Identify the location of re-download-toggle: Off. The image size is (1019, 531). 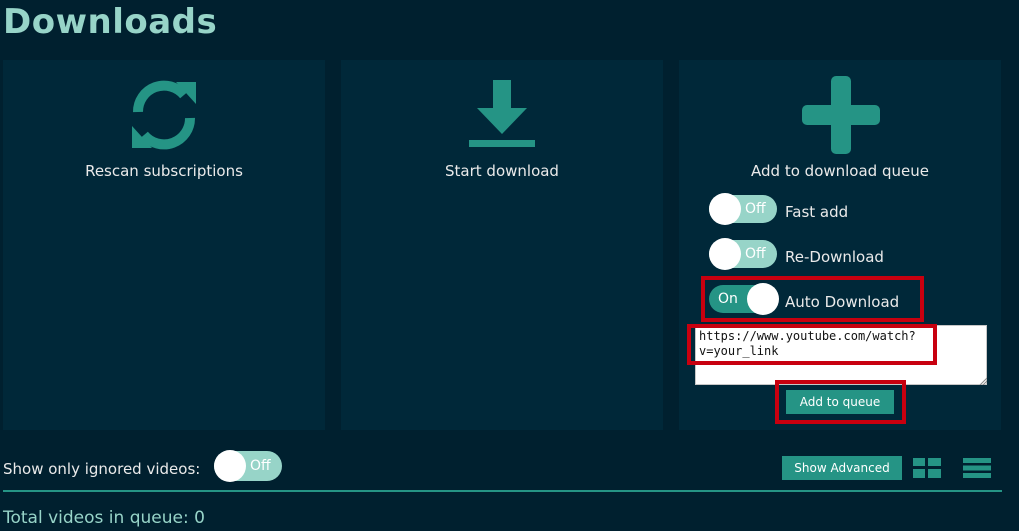
(743, 254).